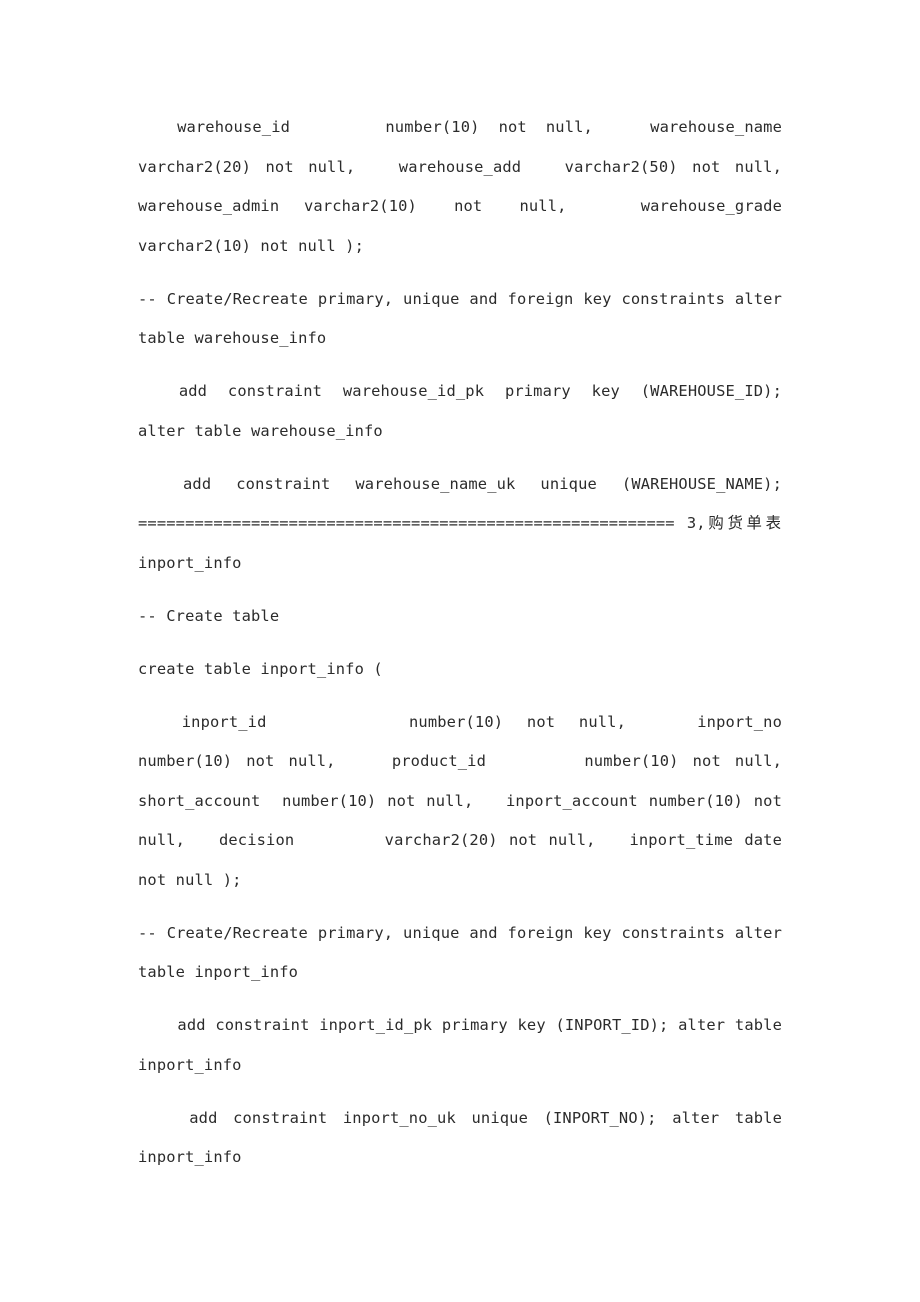 The height and width of the screenshot is (1302, 920). I want to click on section-title-cjk: 购货单表, so click(743, 523).